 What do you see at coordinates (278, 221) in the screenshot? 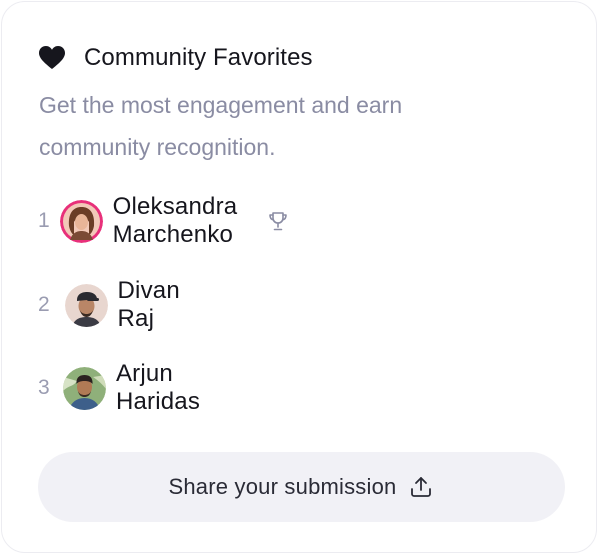
I see `trophy-icon` at bounding box center [278, 221].